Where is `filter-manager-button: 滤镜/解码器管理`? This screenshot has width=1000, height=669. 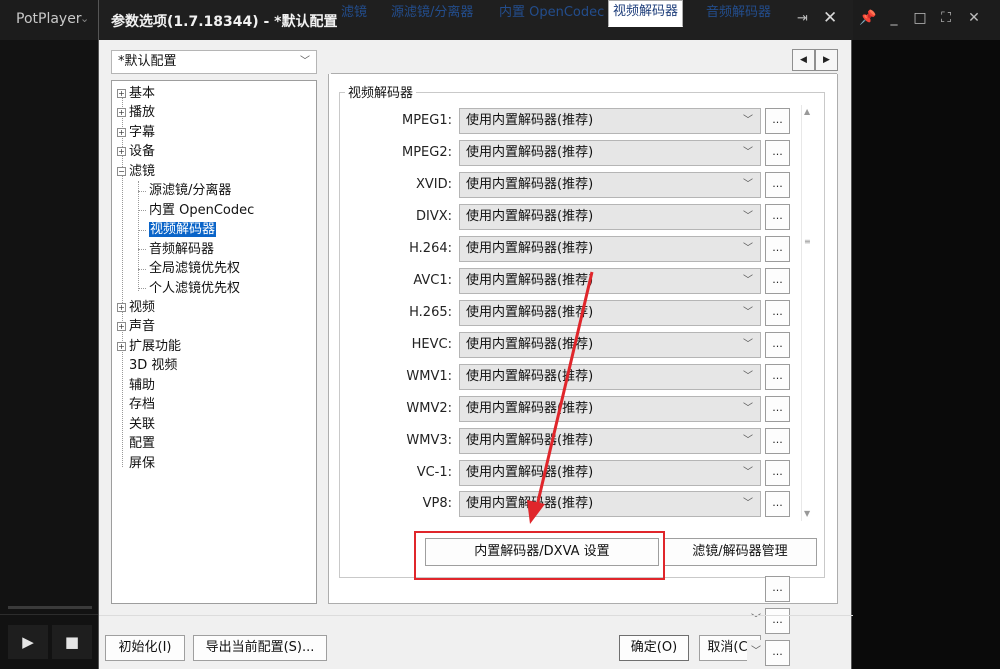
filter-manager-button: 滤镜/解码器管理 is located at coordinates (740, 552).